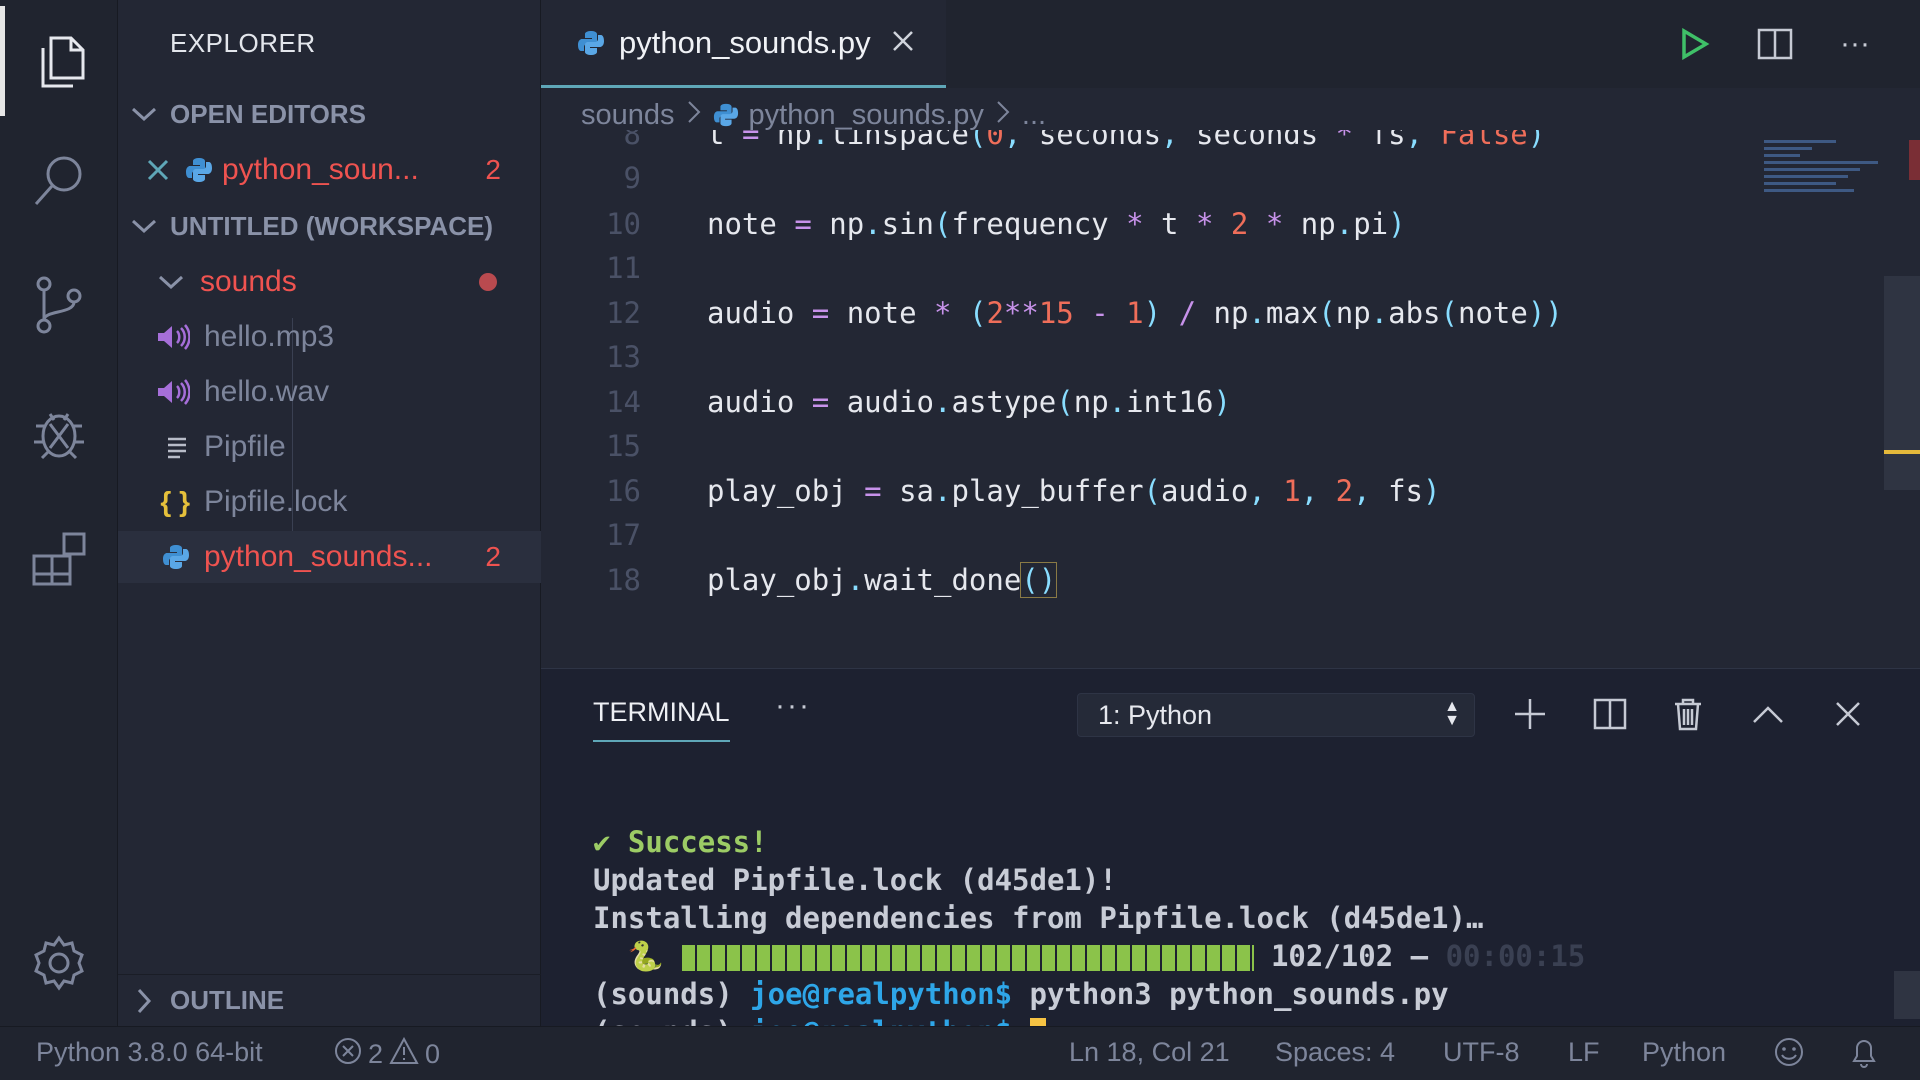 This screenshot has height=1080, width=1920. What do you see at coordinates (1452, 713) in the screenshot?
I see `select-arrows-icon: ▲ ▼` at bounding box center [1452, 713].